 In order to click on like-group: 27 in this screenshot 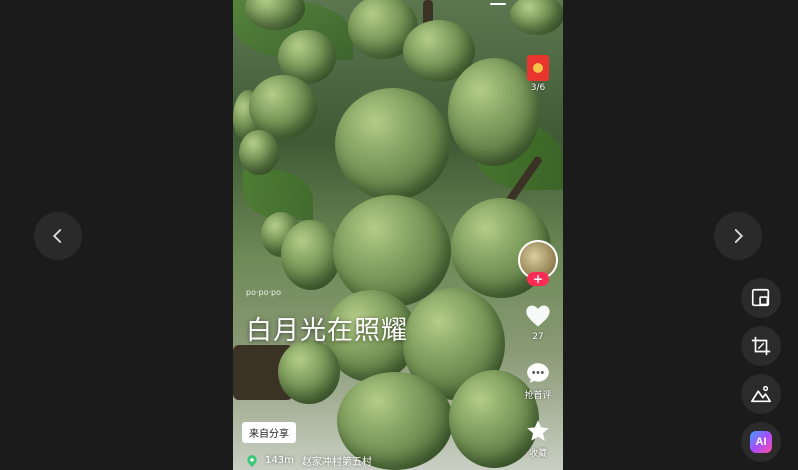, I will do `click(538, 322)`.